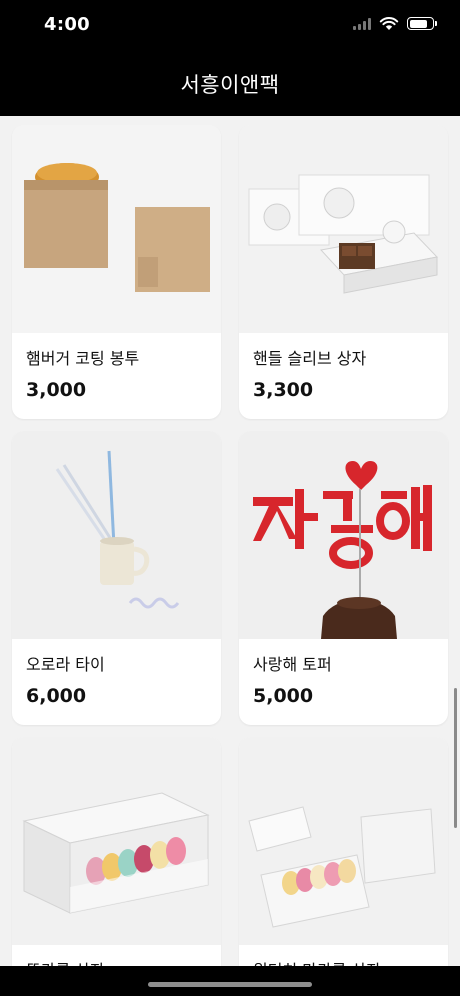 The width and height of the screenshot is (460, 996). I want to click on navigation-bar: 서흥이앤팩, so click(230, 84).